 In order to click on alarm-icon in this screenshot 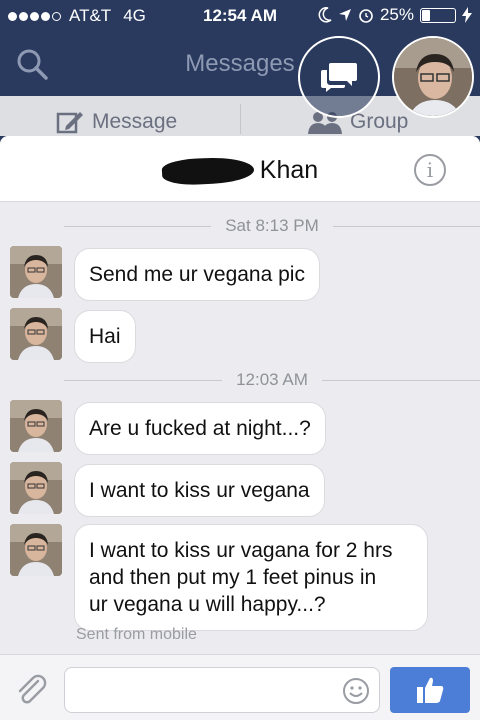, I will do `click(366, 16)`.